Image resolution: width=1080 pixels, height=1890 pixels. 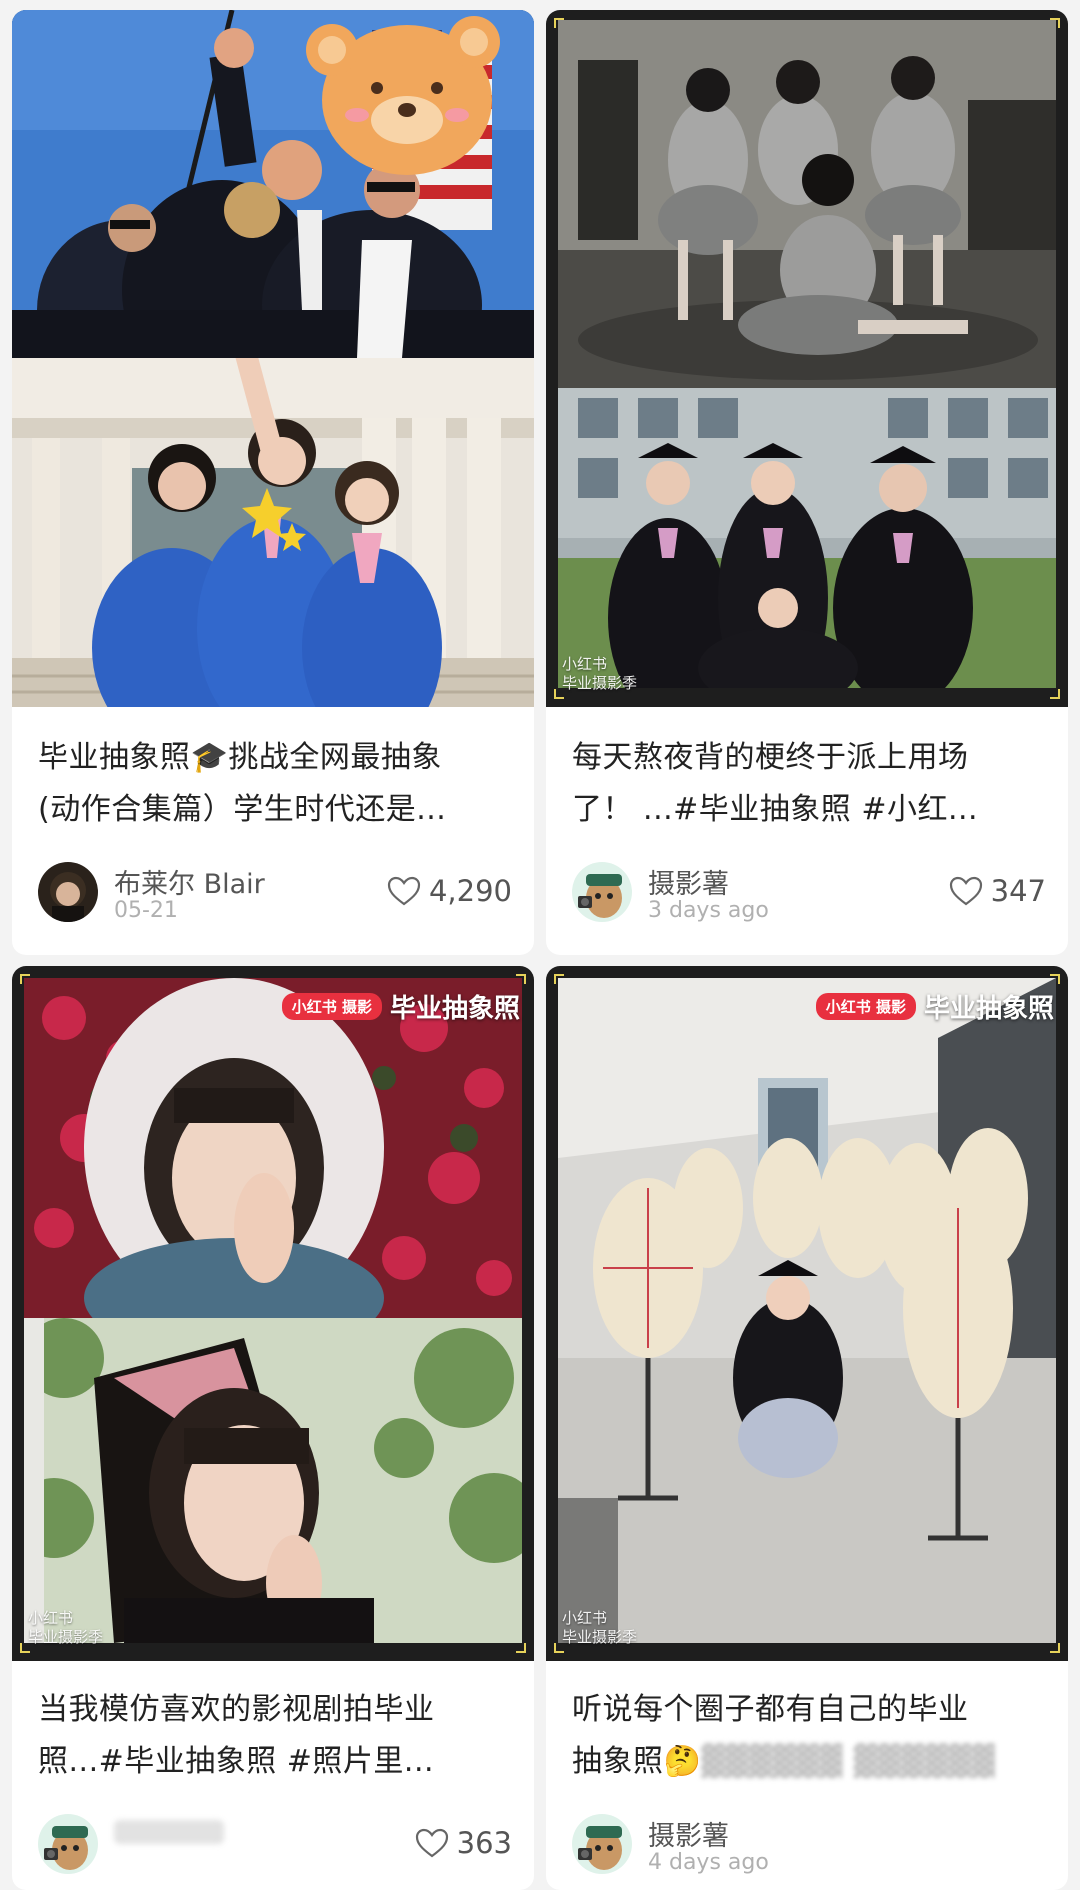 What do you see at coordinates (236, 1709) in the screenshot?
I see `note-title-line: 当我模仿喜欢的影视剧拍毕业` at bounding box center [236, 1709].